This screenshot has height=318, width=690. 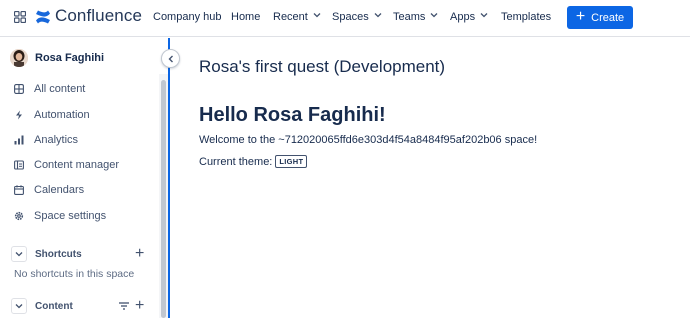 What do you see at coordinates (124, 306) in the screenshot?
I see `filter-icon` at bounding box center [124, 306].